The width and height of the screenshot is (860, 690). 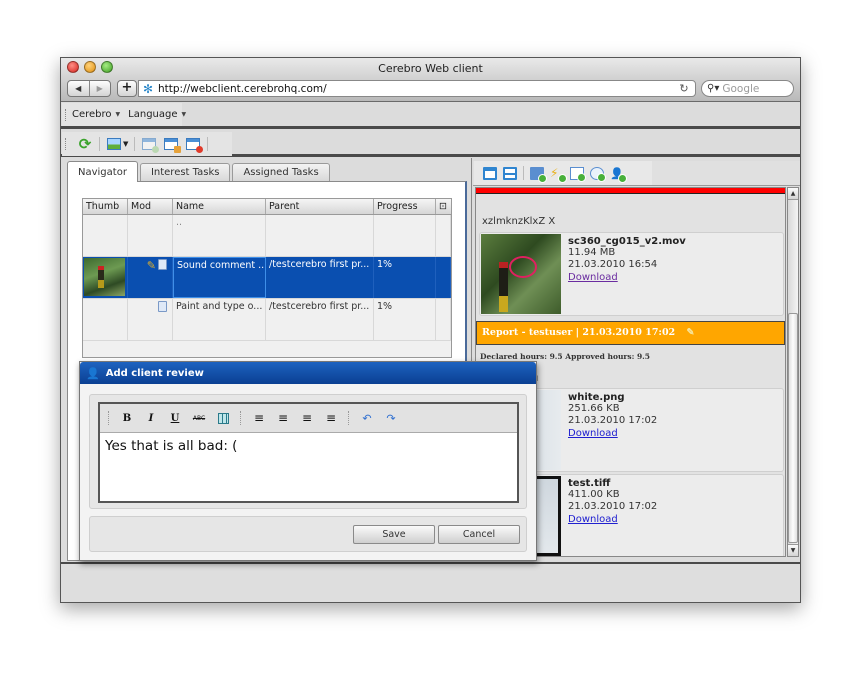 I want to click on dialog-titlebar: 👤 Add client review, so click(x=308, y=373).